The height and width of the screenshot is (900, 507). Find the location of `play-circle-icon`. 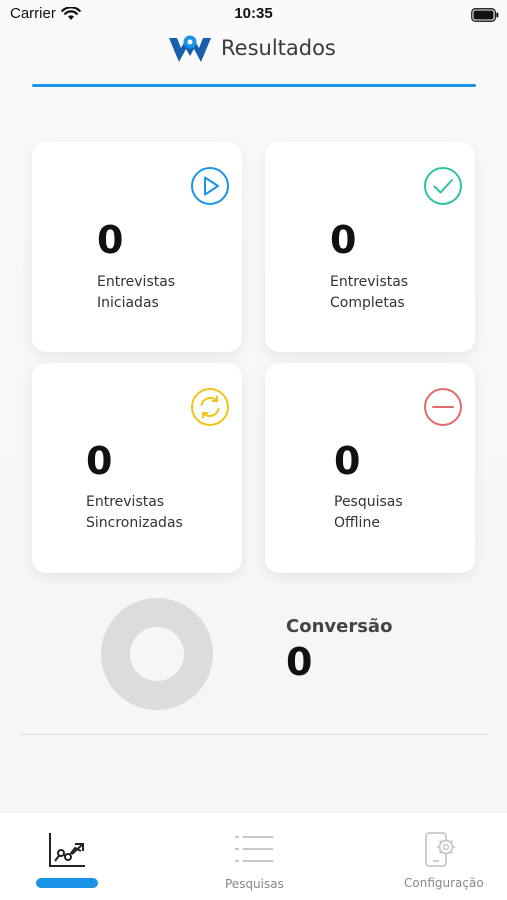

play-circle-icon is located at coordinates (210, 186).